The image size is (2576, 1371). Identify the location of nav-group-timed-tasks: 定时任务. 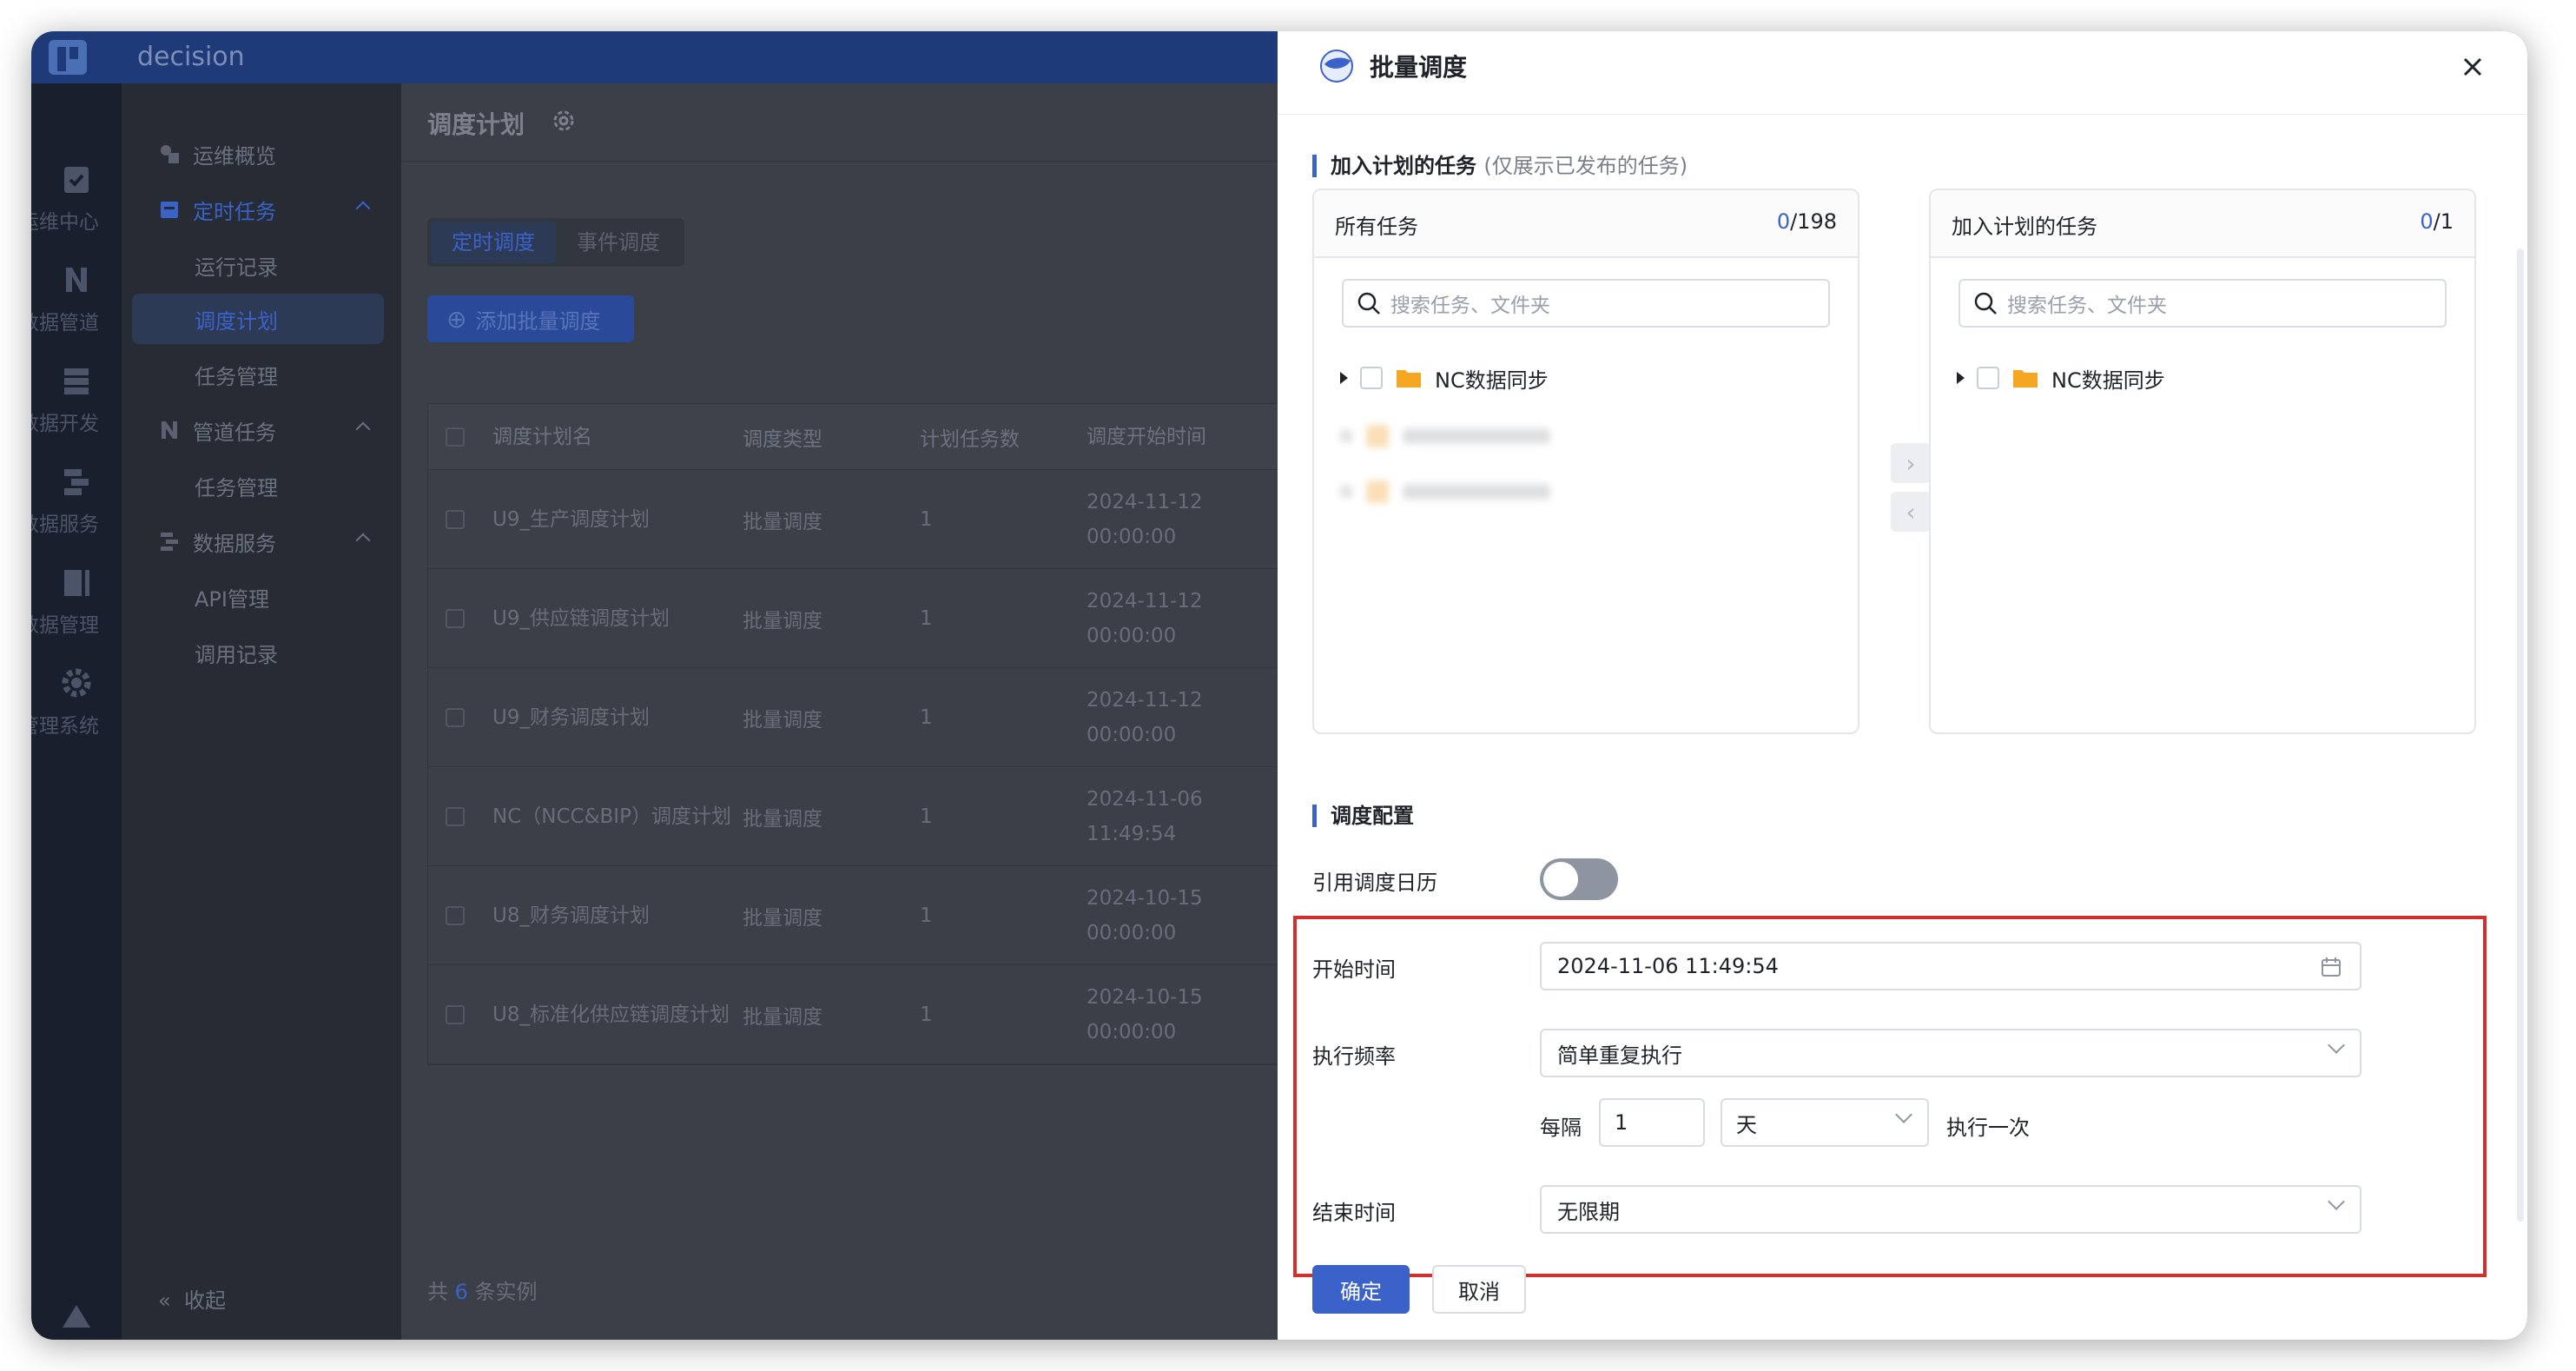
(261, 209).